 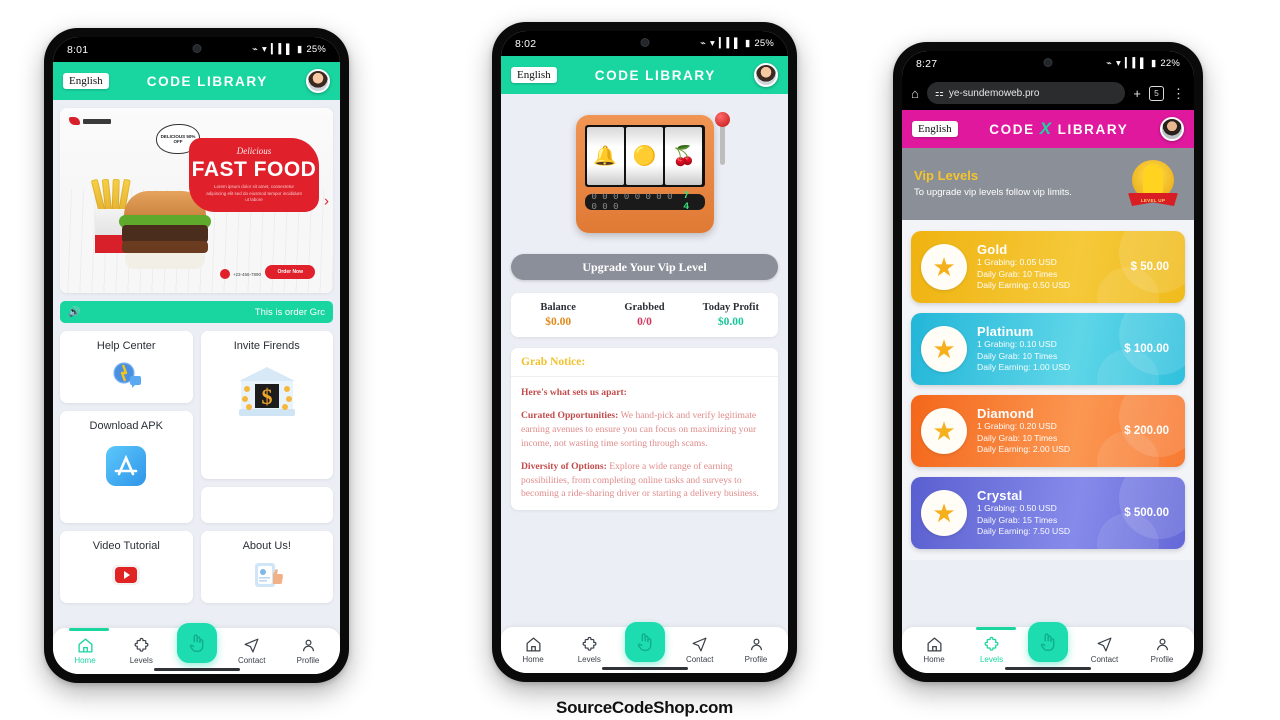 What do you see at coordinates (126, 367) in the screenshot?
I see `tile-help-center: Help Center` at bounding box center [126, 367].